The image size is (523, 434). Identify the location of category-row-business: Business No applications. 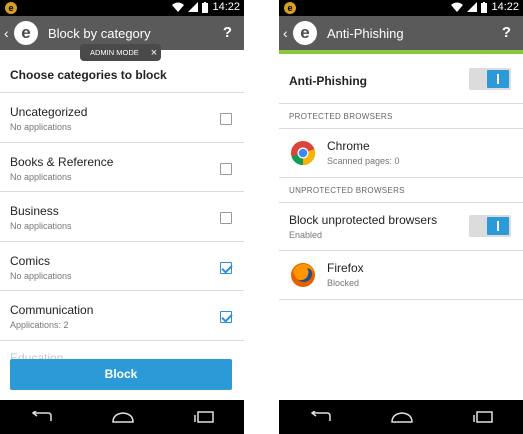
(122, 217).